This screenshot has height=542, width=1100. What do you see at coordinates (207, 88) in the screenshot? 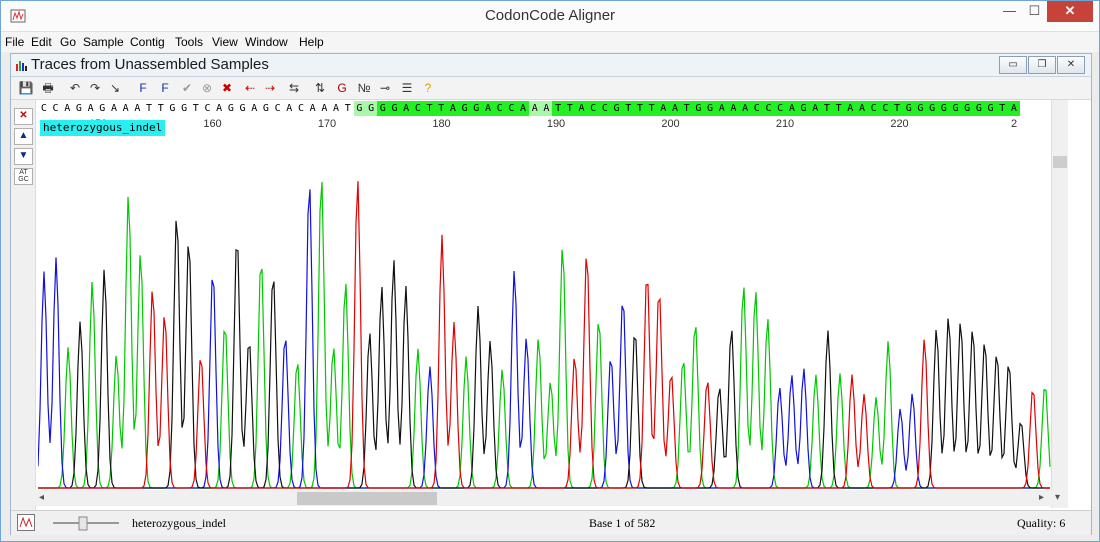
I see `reject-icon: ⊗` at bounding box center [207, 88].